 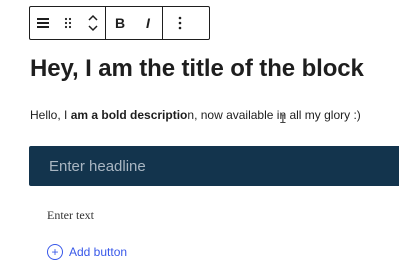 What do you see at coordinates (70, 215) in the screenshot?
I see `text-field: Enter text` at bounding box center [70, 215].